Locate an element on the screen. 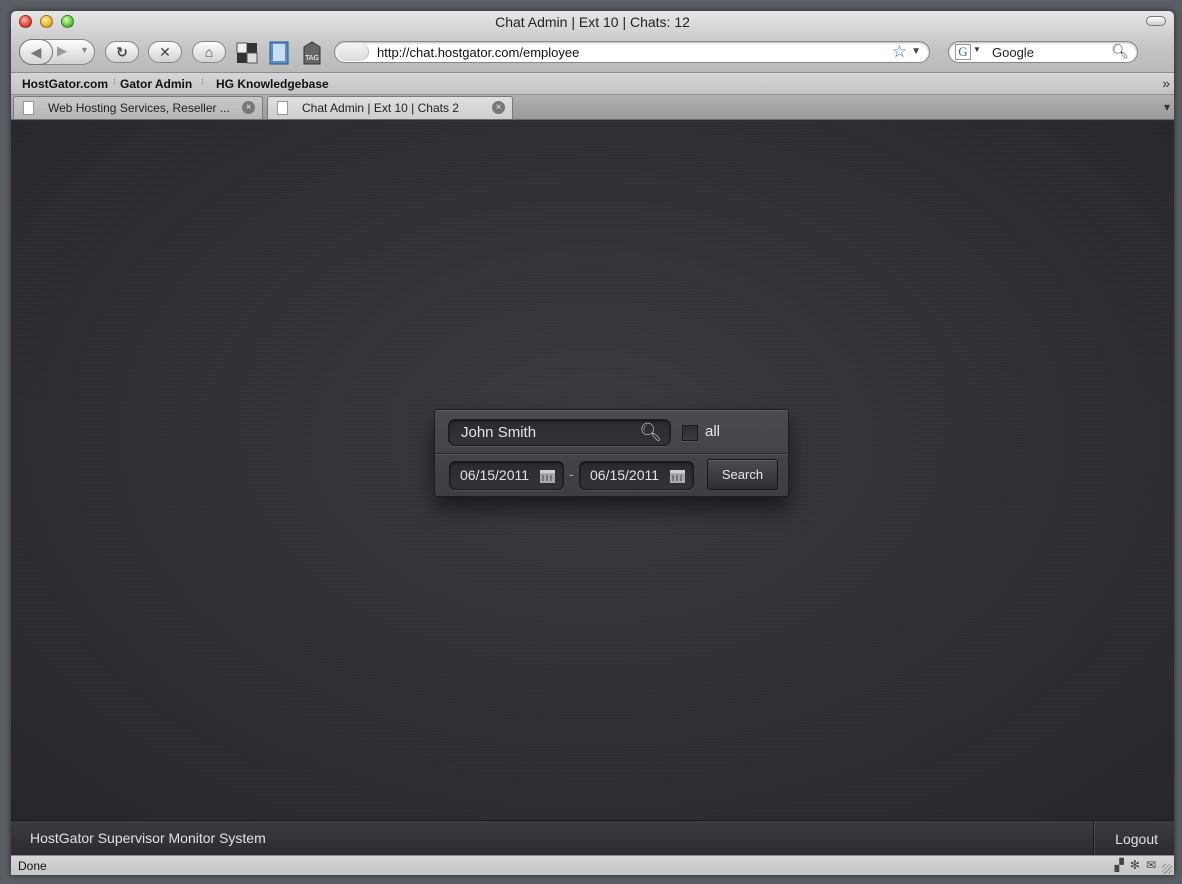 The height and width of the screenshot is (884, 1182). url-dropdown-icon: ▼ is located at coordinates (916, 51).